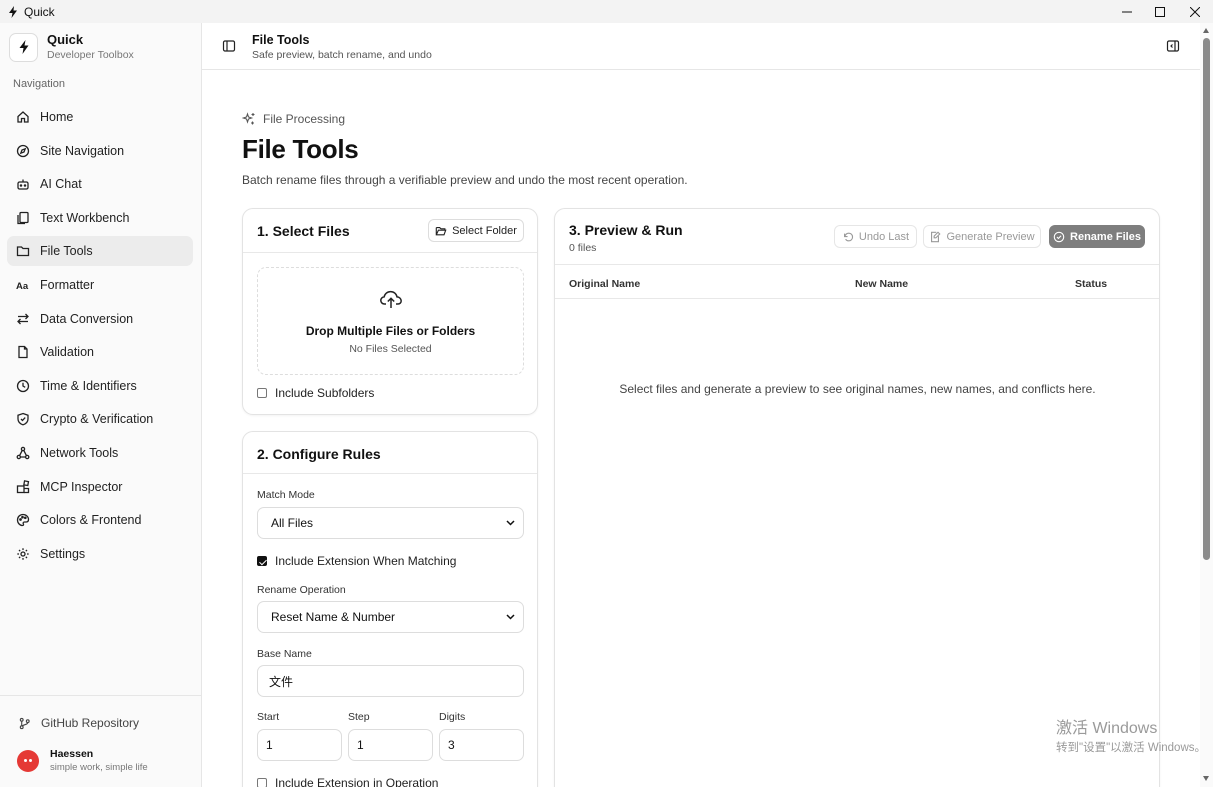 The height and width of the screenshot is (787, 1213). I want to click on match-mode-select: All Files, so click(390, 523).